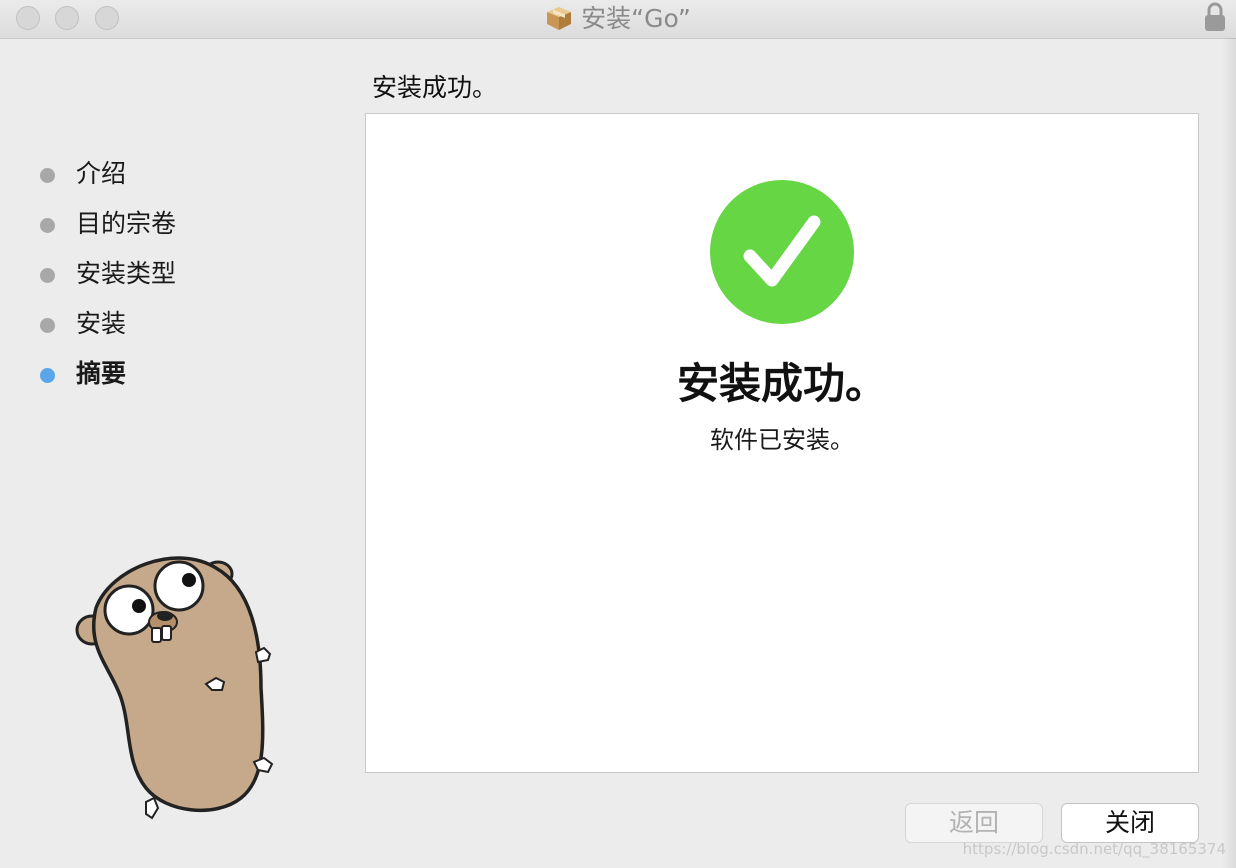 The width and height of the screenshot is (1236, 868). What do you see at coordinates (559, 18) in the screenshot?
I see `package-icon` at bounding box center [559, 18].